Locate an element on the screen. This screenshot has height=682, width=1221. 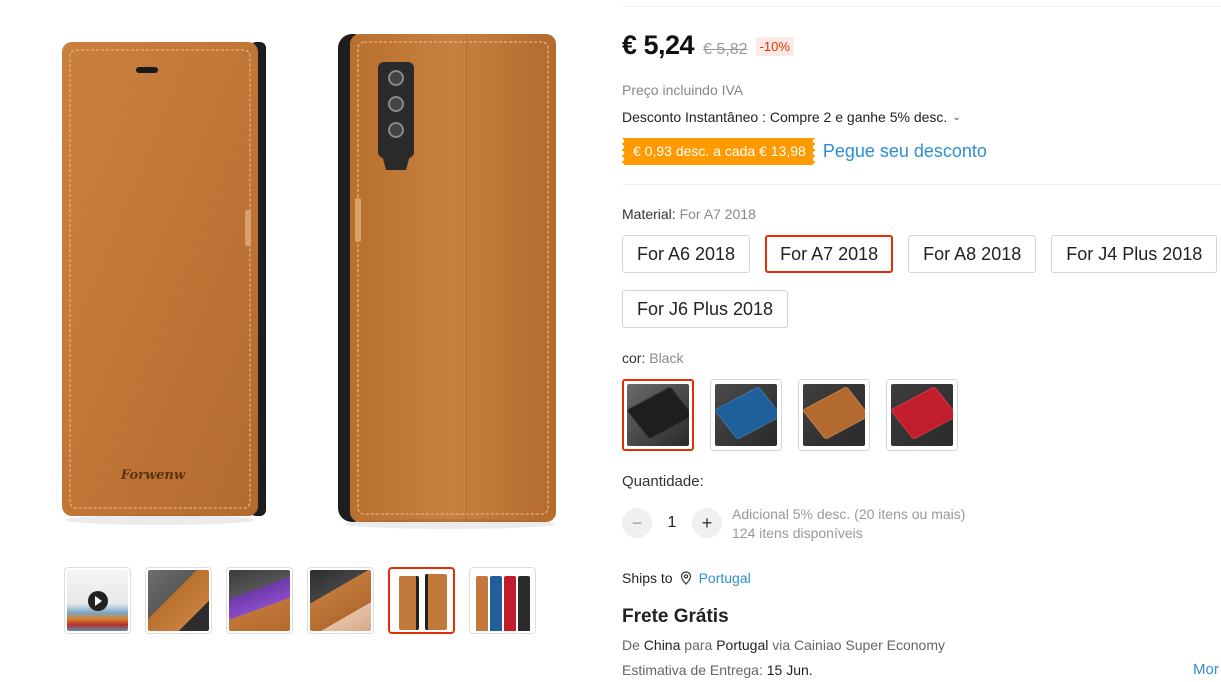
color-label-text: cor: is located at coordinates (636, 358).